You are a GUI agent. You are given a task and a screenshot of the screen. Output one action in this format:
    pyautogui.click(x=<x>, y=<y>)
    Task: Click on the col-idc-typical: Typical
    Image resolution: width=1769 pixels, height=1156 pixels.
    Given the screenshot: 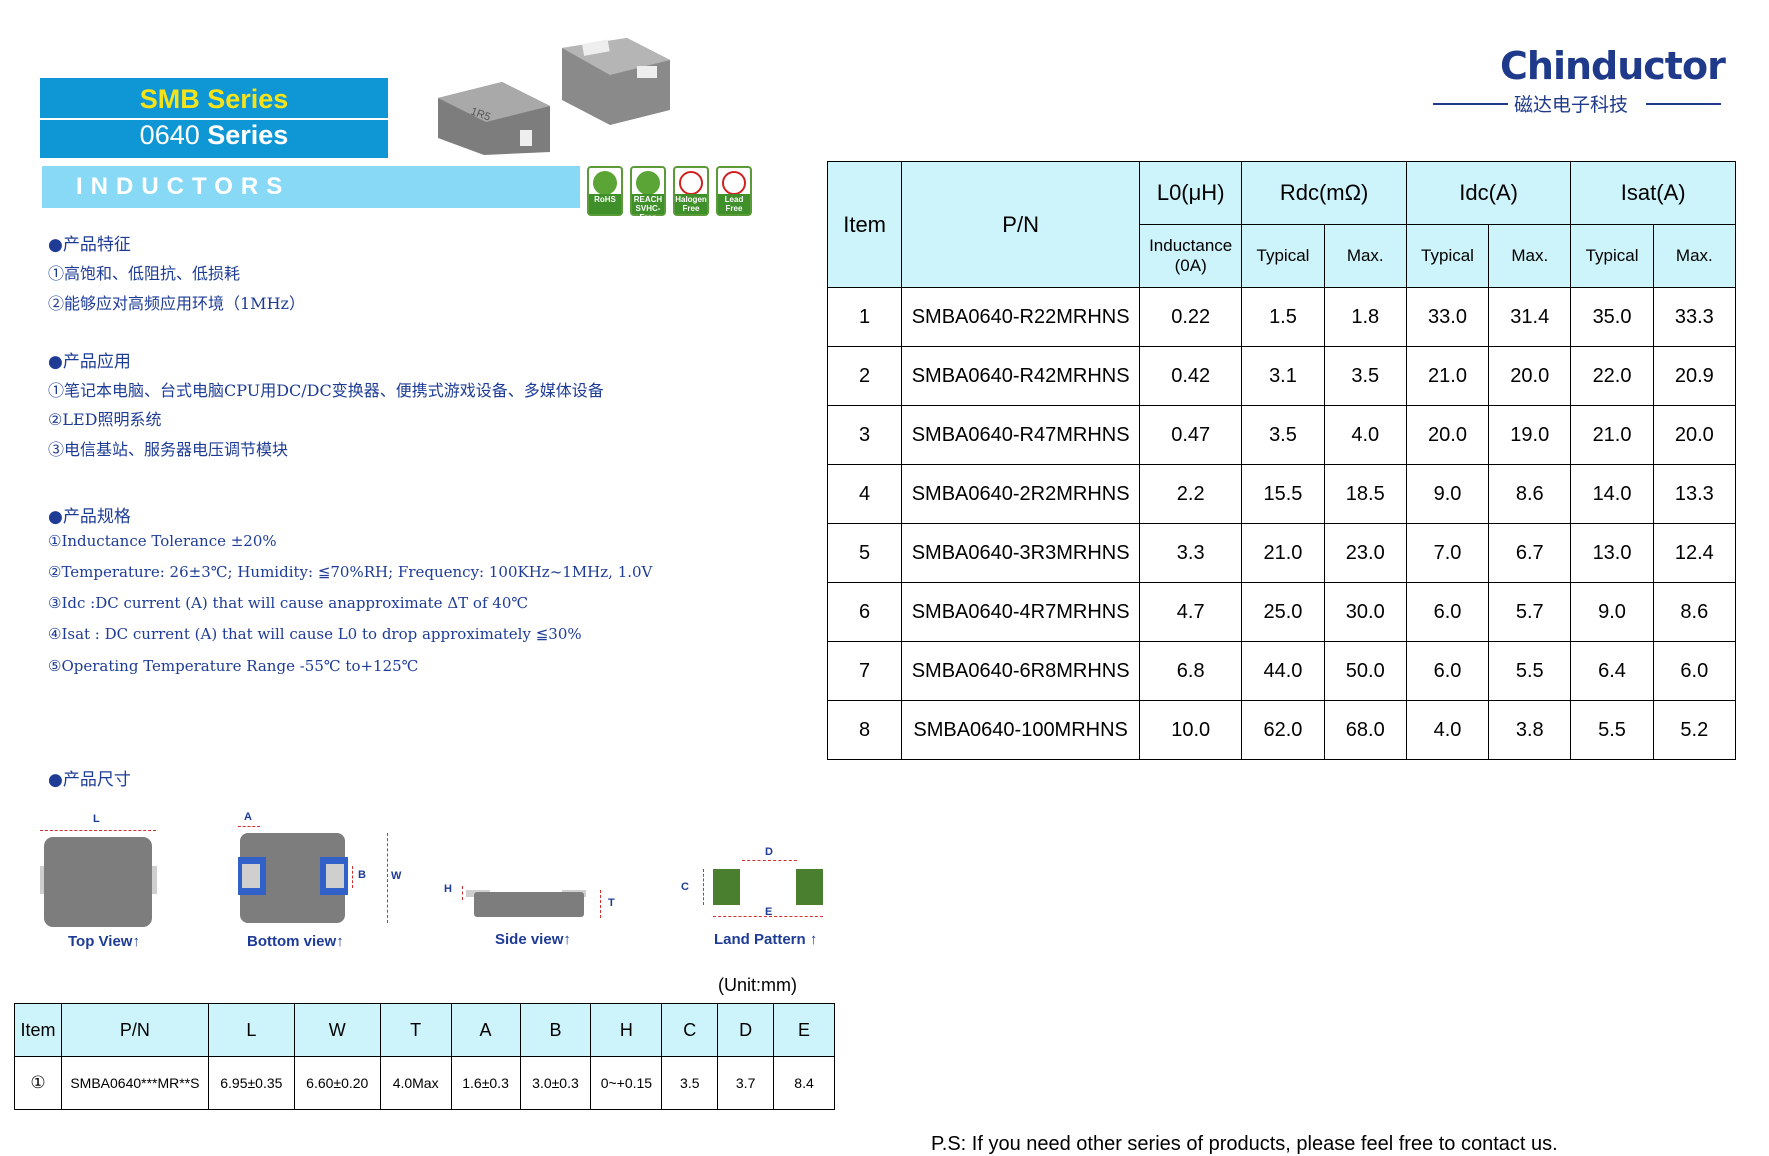 What is the action you would take?
    pyautogui.click(x=1447, y=256)
    